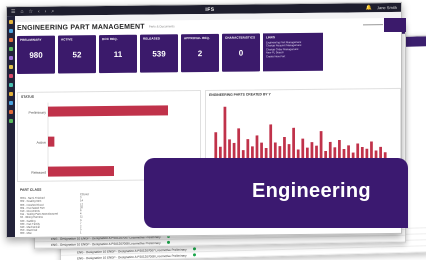 The width and height of the screenshot is (426, 260). What do you see at coordinates (46, 11) in the screenshot?
I see `forward-icon: ›` at bounding box center [46, 11].